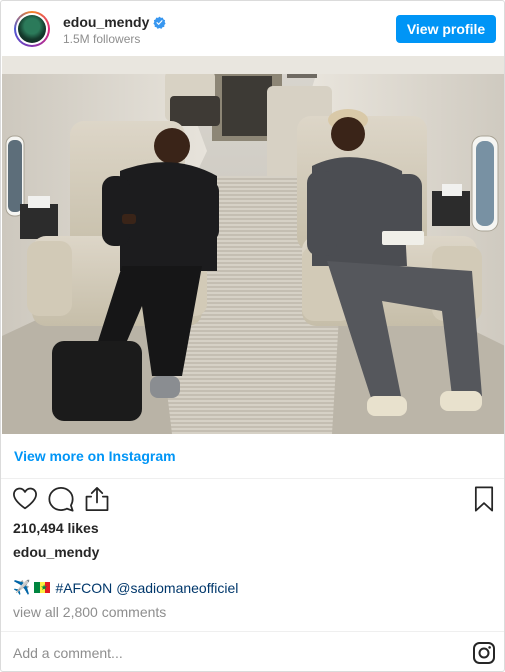  What do you see at coordinates (95, 456) in the screenshot?
I see `view-more-link: View more on Instagram` at bounding box center [95, 456].